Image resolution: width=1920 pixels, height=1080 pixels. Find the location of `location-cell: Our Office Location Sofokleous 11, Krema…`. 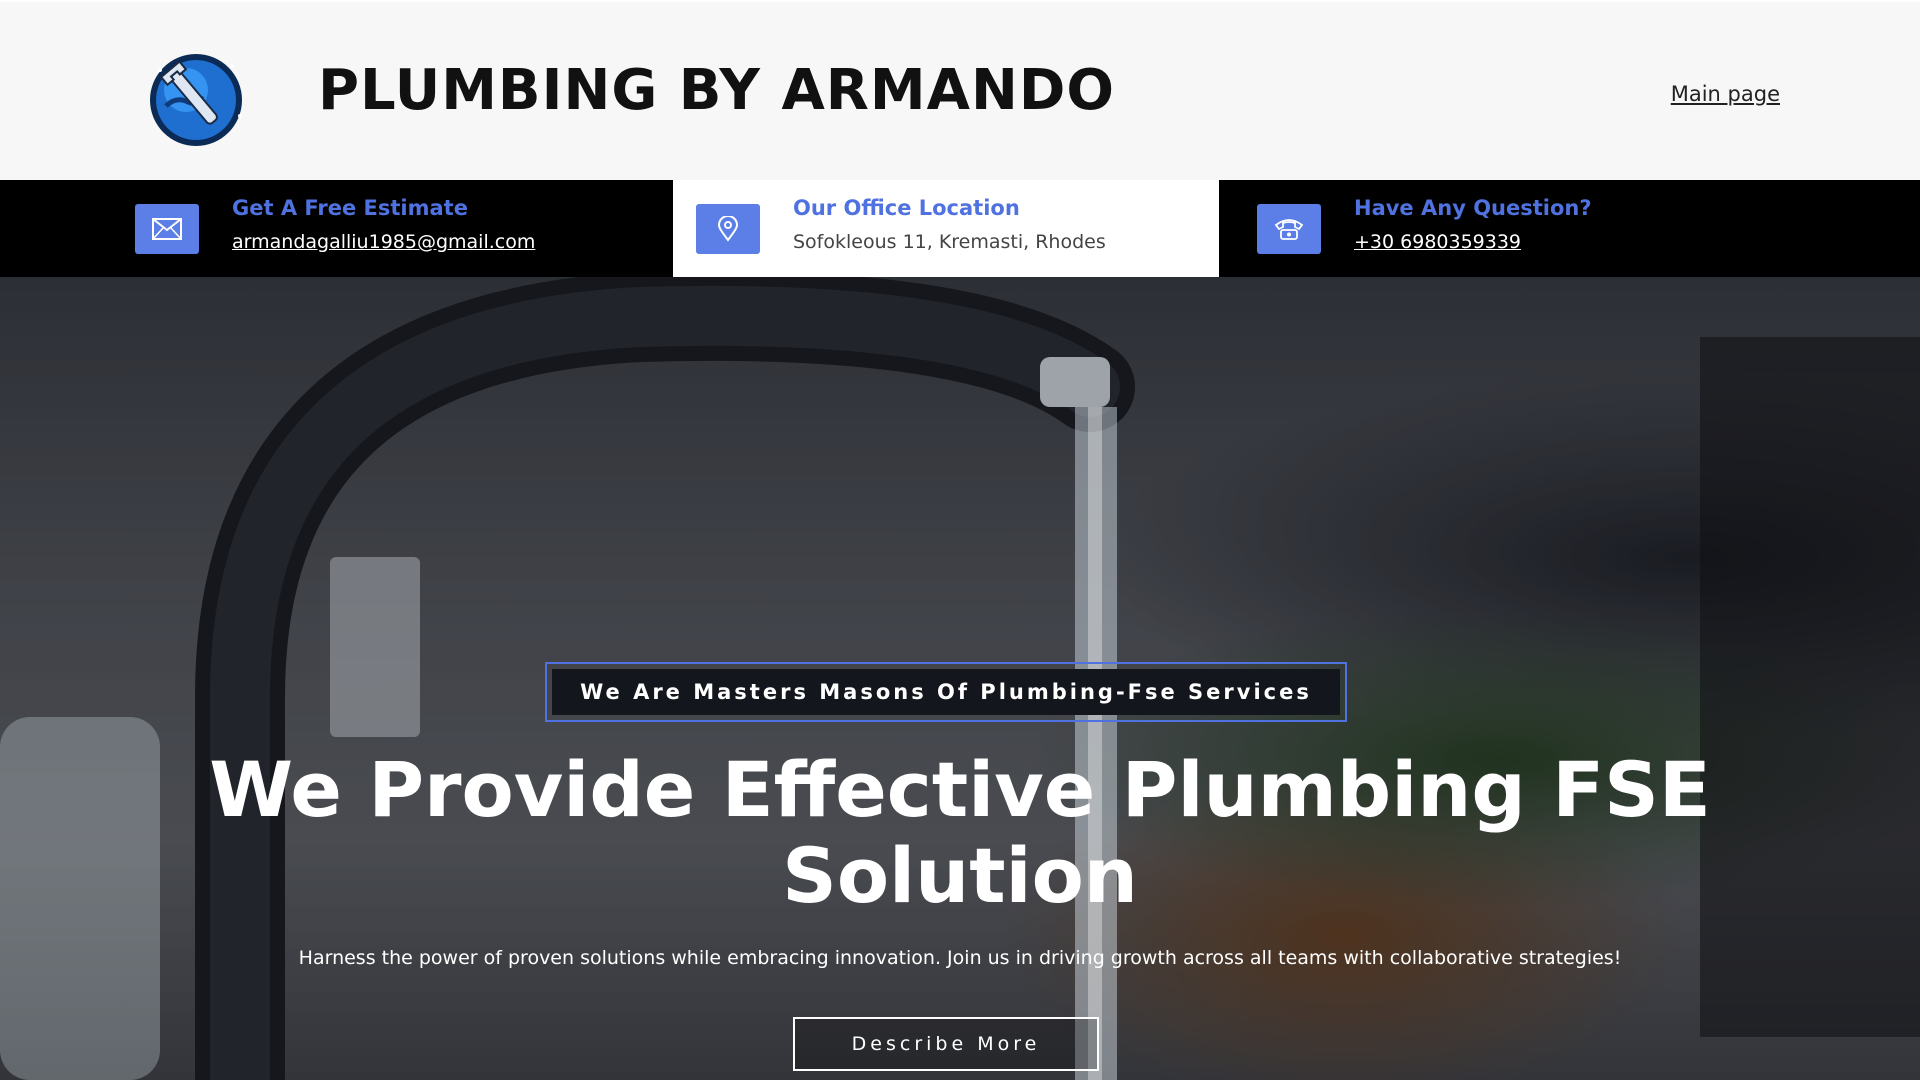

location-cell: Our Office Location Sofokleous 11, Krema… is located at coordinates (946, 228).